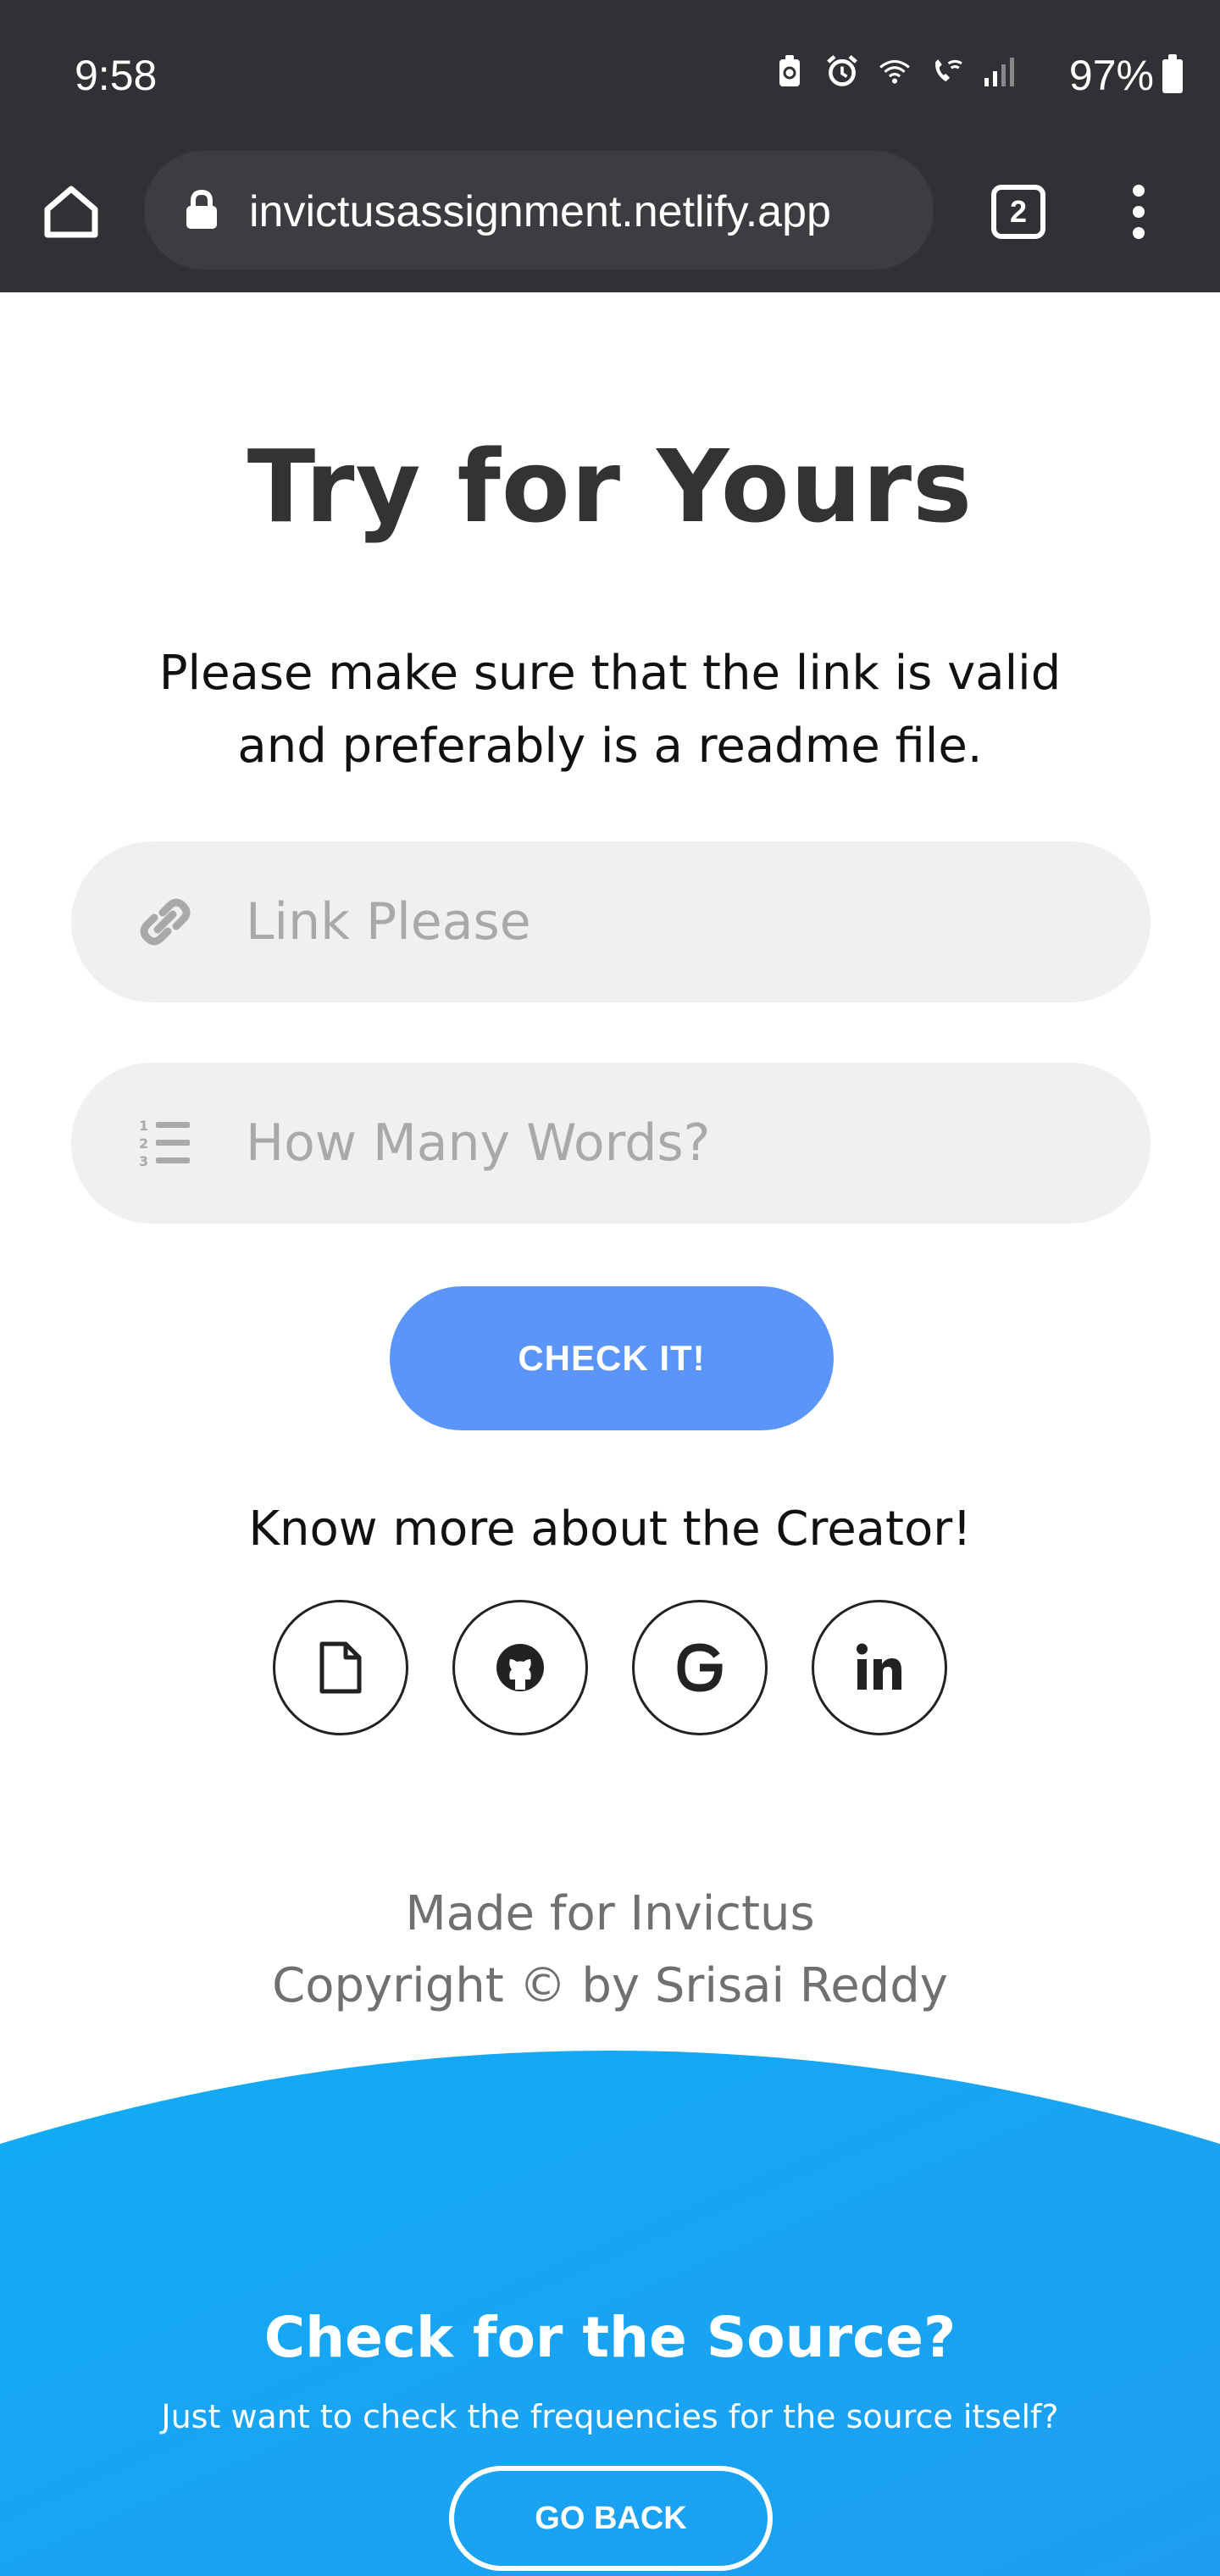 This screenshot has width=1220, height=2576. What do you see at coordinates (610, 486) in the screenshot?
I see `page-title: Try for Yours` at bounding box center [610, 486].